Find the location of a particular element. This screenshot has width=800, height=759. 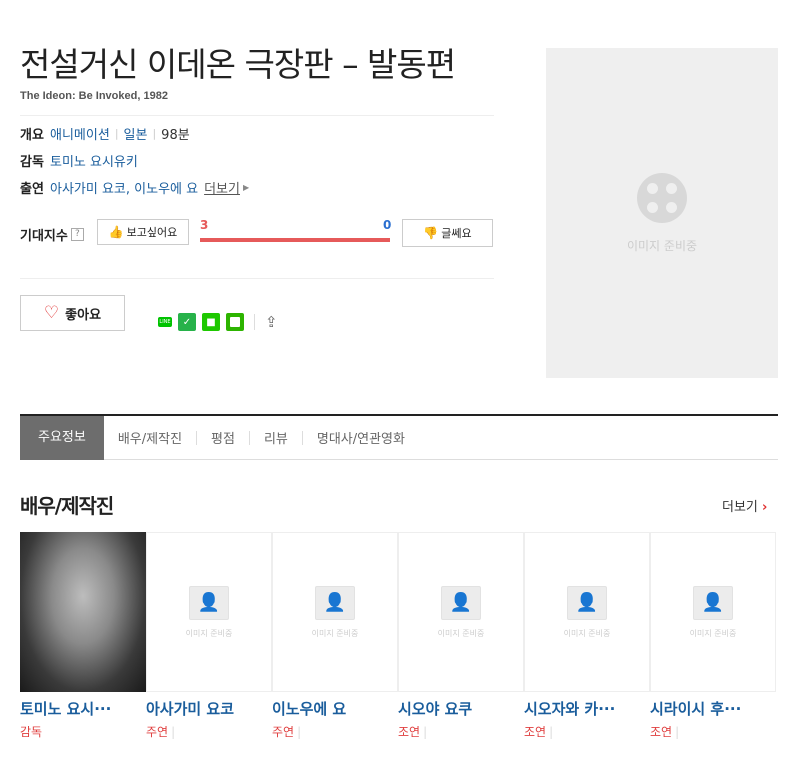

person-name: 토미노 요시··· is located at coordinates (83, 708).